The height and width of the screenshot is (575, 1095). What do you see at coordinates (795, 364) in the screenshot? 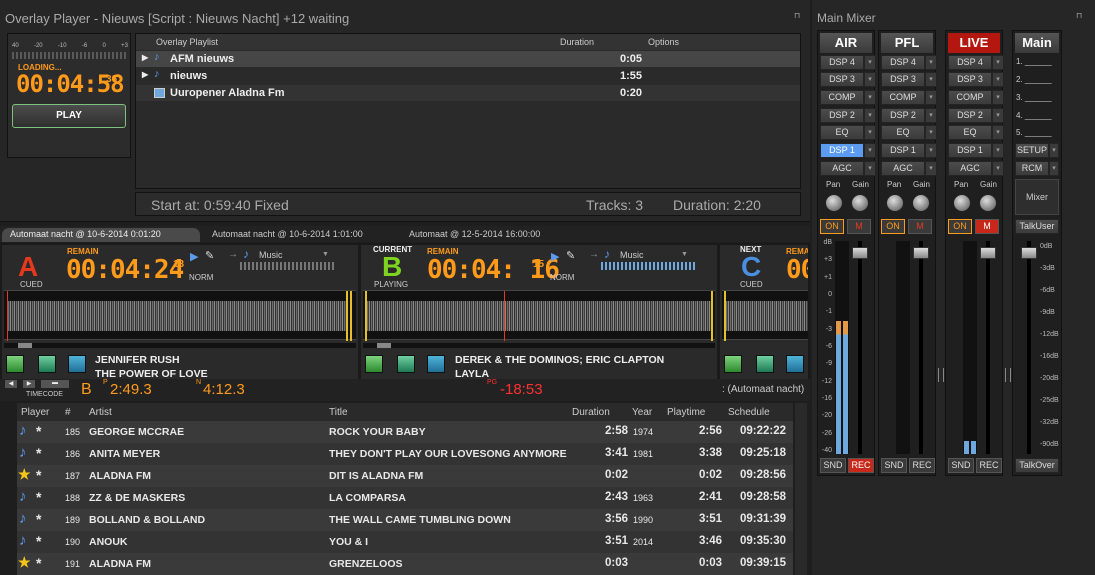
I see `cue-button-c` at bounding box center [795, 364].